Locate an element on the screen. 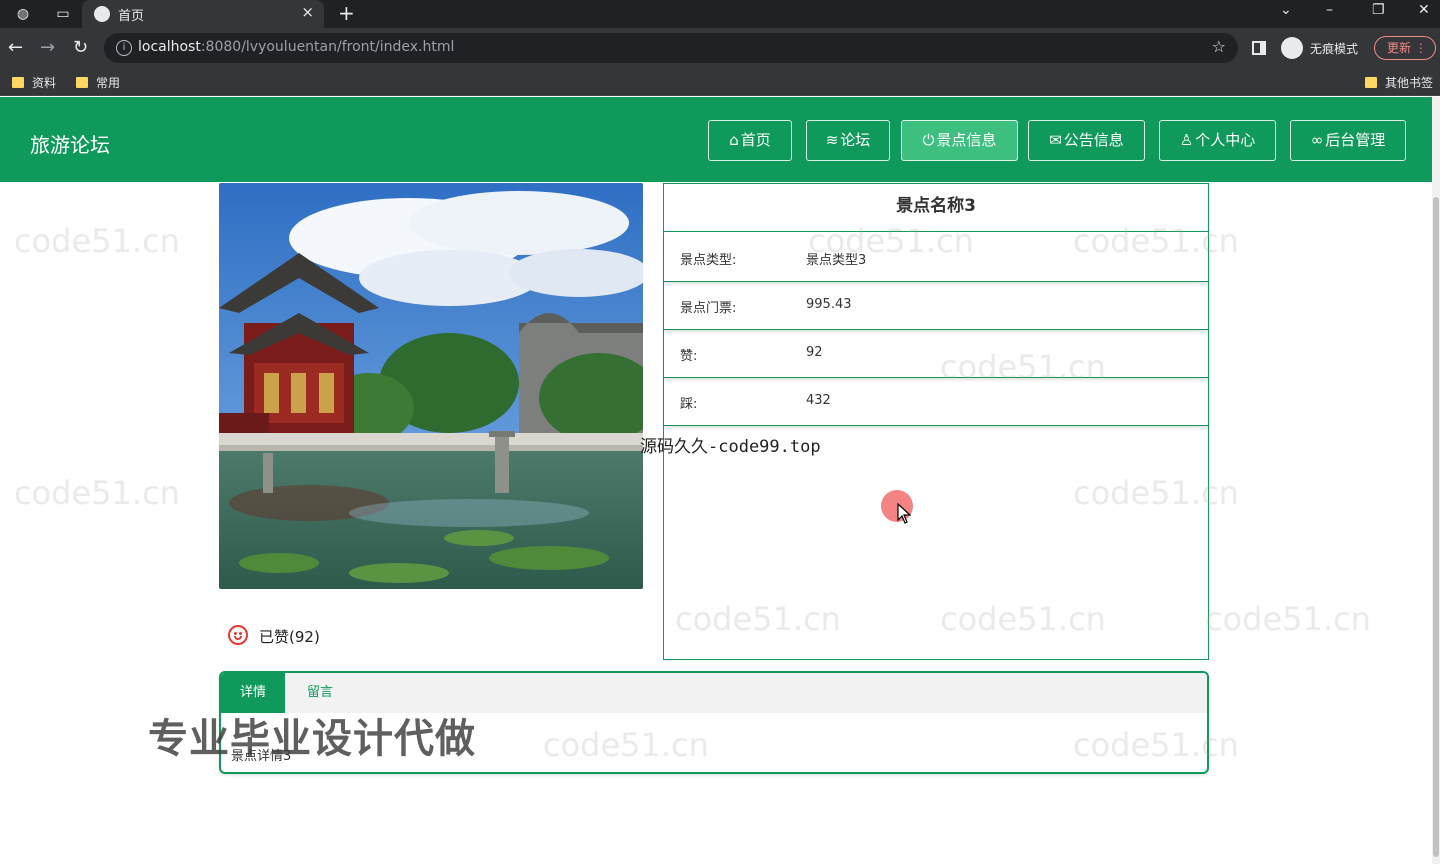  nav-forum: ≋ 论坛 is located at coordinates (848, 140).